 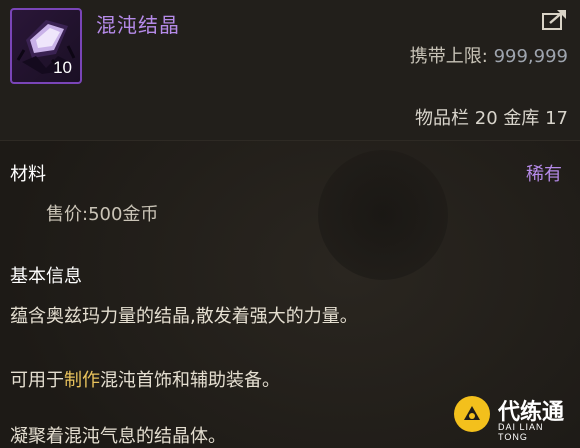 I want to click on crafting-link: 制作, so click(x=82, y=380).